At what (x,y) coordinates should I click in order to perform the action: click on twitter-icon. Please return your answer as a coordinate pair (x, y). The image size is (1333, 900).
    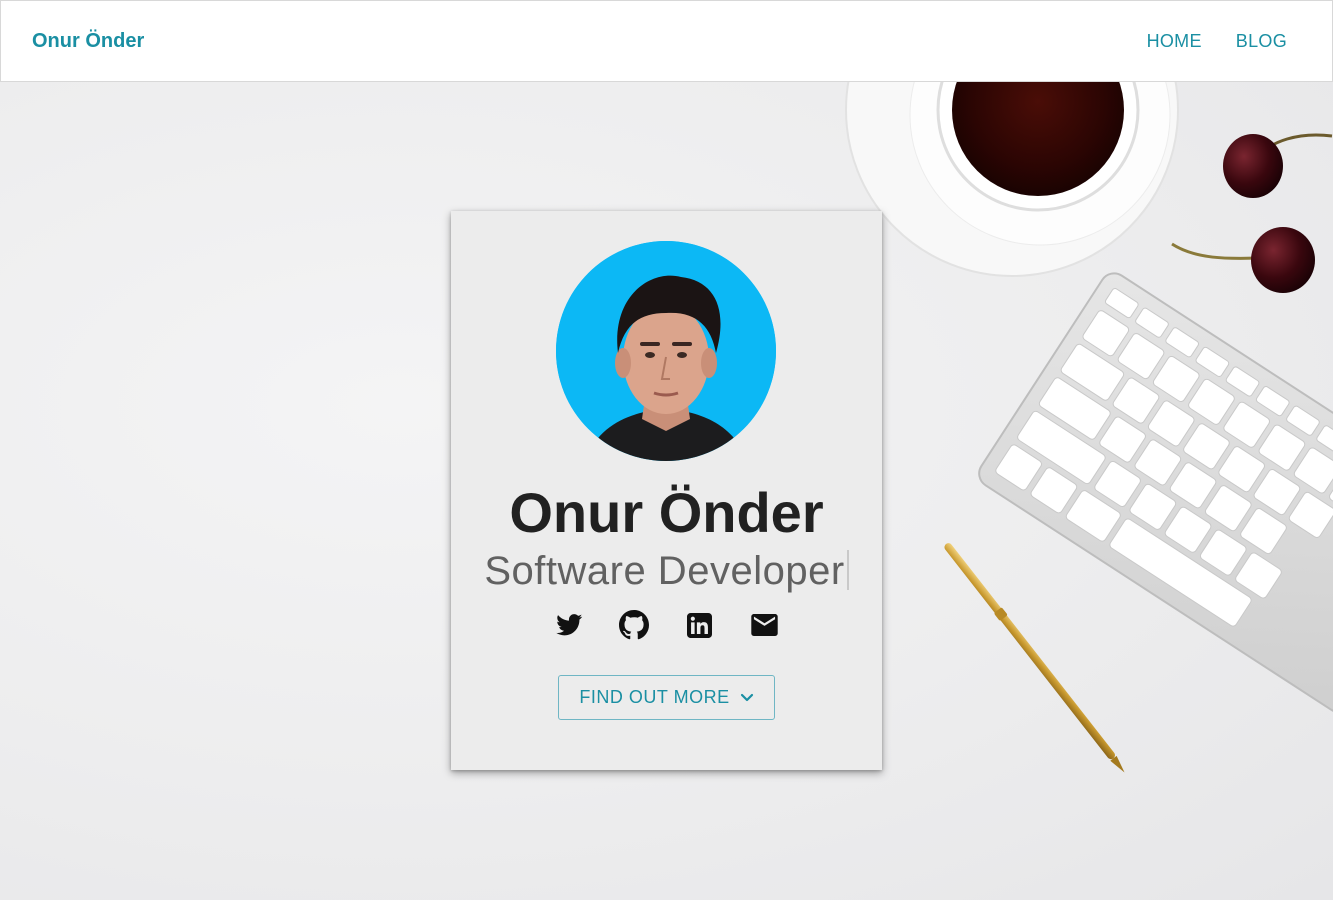
    Looking at the image, I should click on (568, 625).